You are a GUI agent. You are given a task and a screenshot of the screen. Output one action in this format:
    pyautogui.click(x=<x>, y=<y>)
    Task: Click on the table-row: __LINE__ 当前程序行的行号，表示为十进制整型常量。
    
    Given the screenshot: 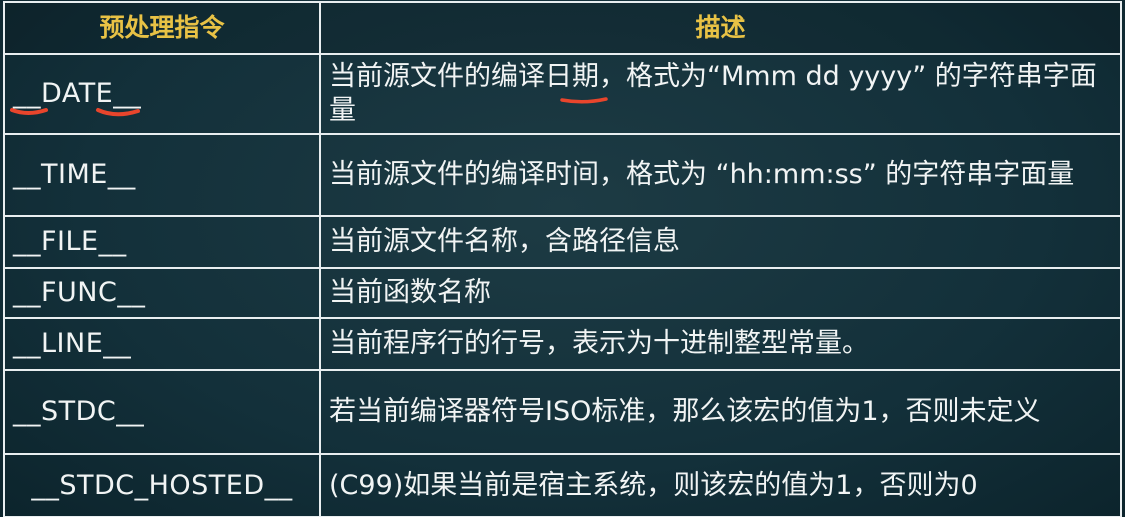 What is the action you would take?
    pyautogui.click(x=562, y=344)
    